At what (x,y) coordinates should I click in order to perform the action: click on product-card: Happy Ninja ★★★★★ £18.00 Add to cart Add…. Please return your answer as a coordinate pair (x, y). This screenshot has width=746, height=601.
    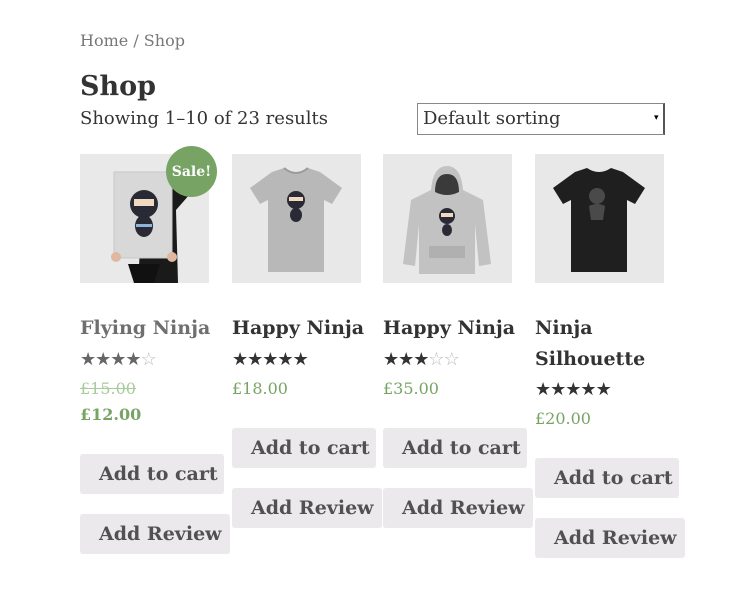
    Looking at the image, I should click on (307, 341).